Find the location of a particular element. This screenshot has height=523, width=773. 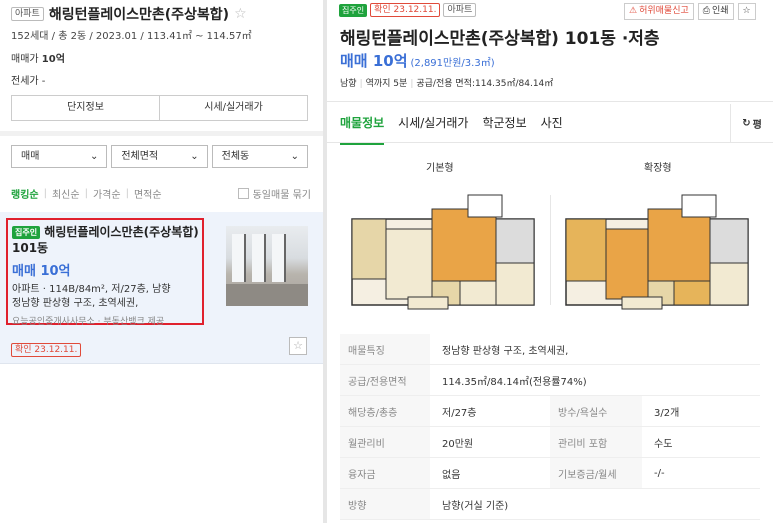

detail-price-main: 매매 10억 is located at coordinates (374, 61).